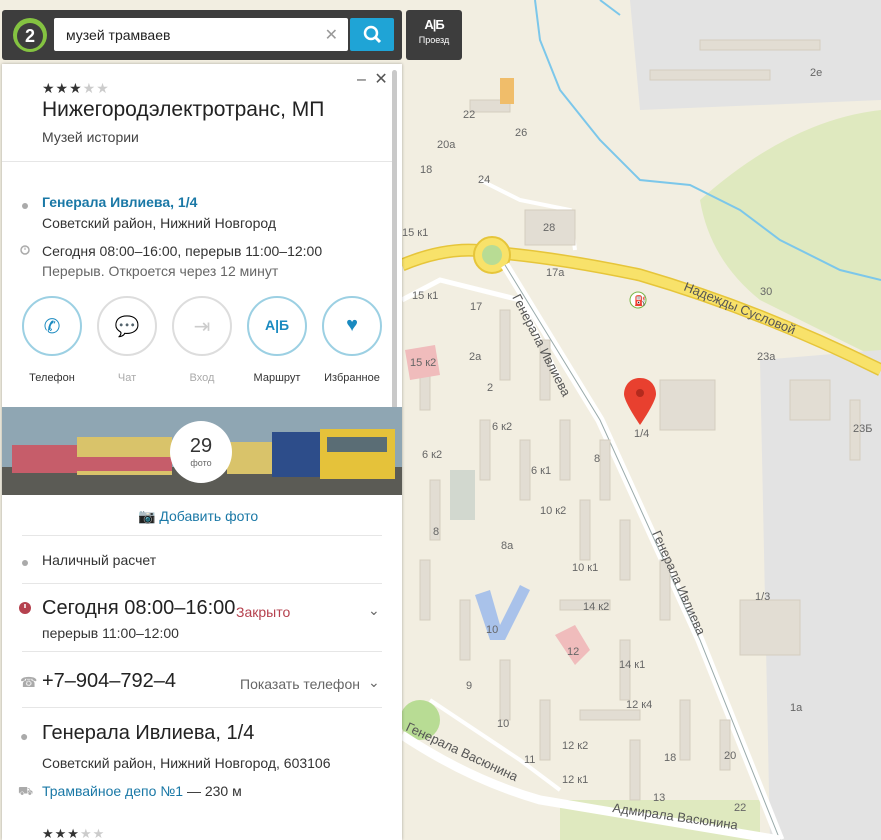 The height and width of the screenshot is (840, 881). What do you see at coordinates (521, 133) in the screenshot?
I see `building-label: 26` at bounding box center [521, 133].